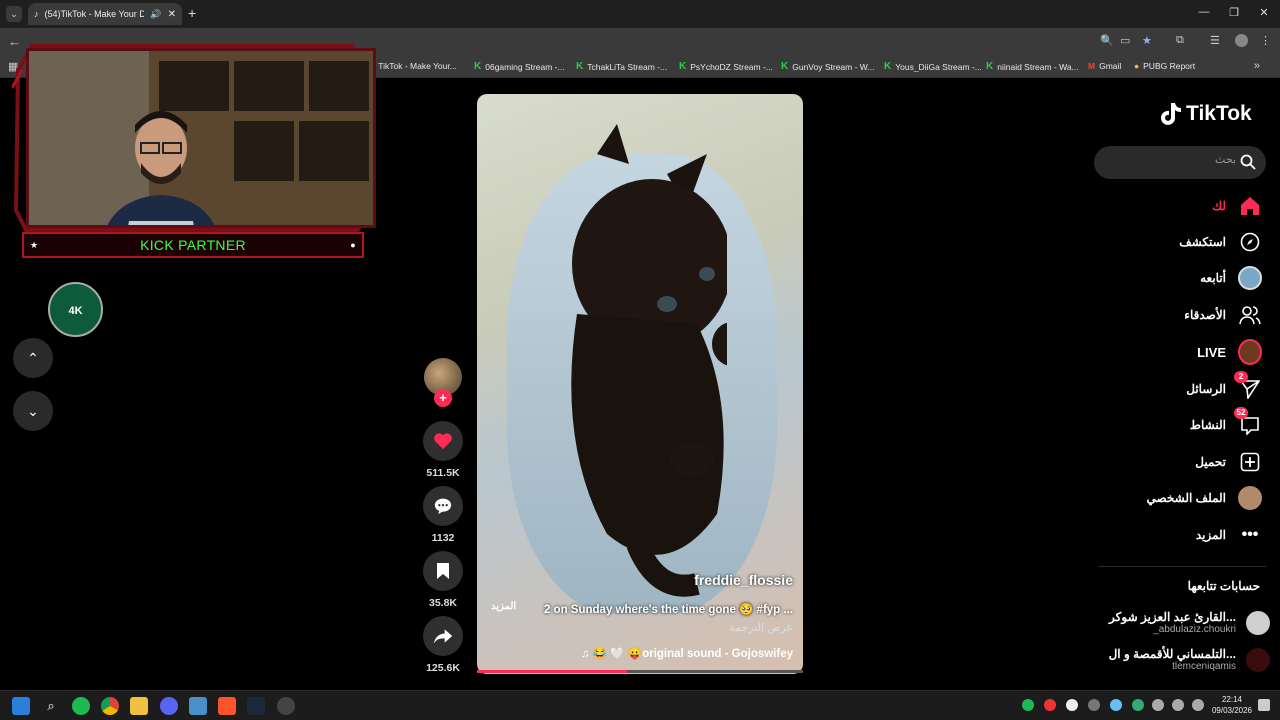  What do you see at coordinates (1231, 710) in the screenshot?
I see `clock-date: 09/03/2026` at bounding box center [1231, 710].